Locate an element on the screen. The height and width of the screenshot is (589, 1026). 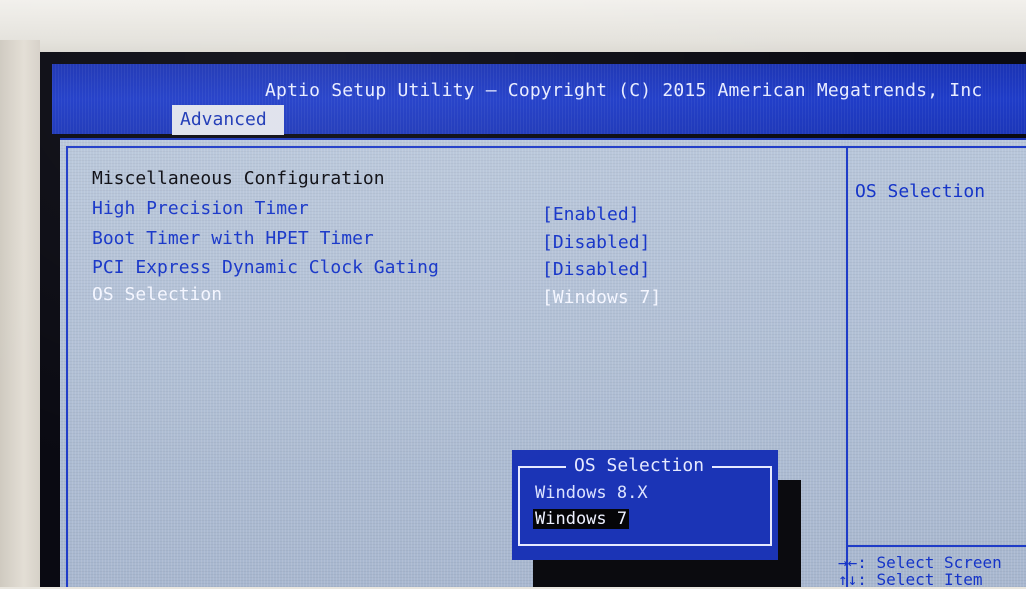
section-title: Miscellaneous Configuration is located at coordinates (238, 178).